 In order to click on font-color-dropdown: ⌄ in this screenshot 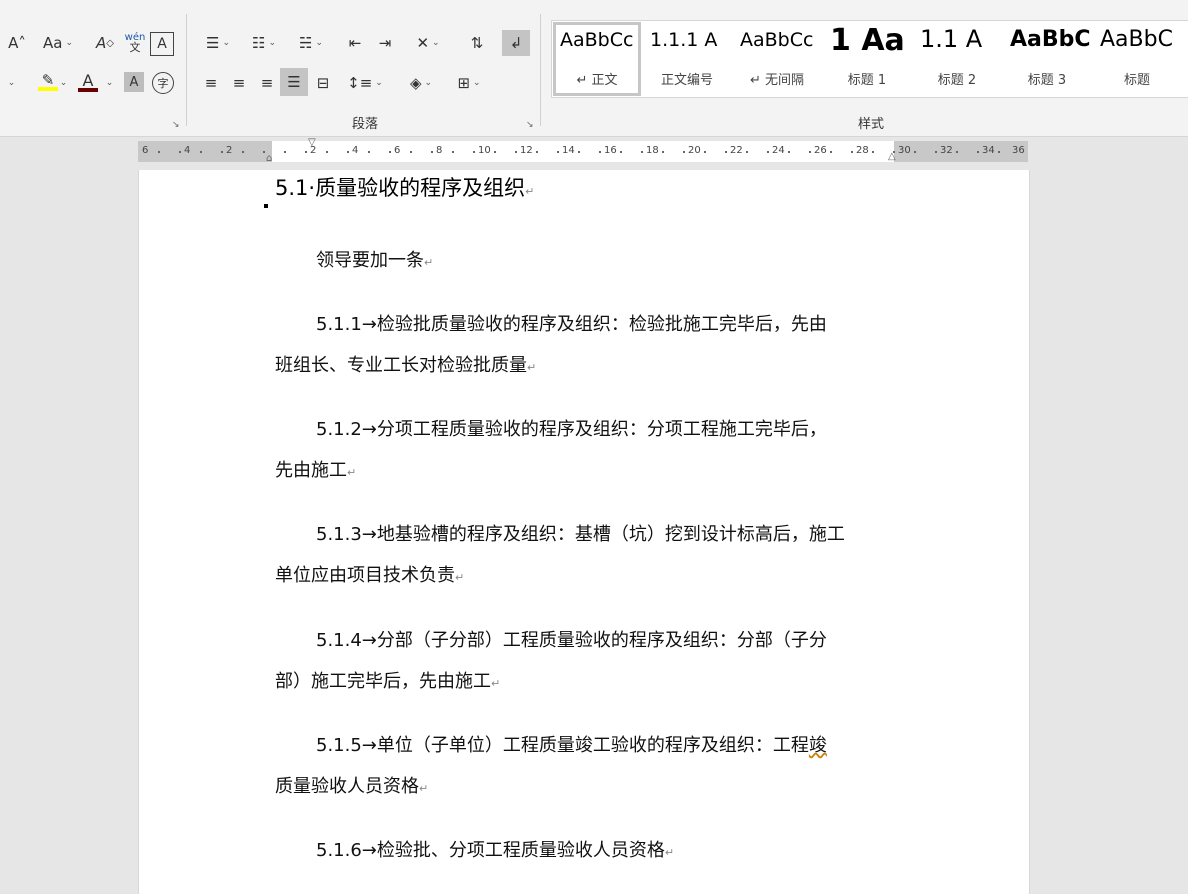, I will do `click(108, 83)`.